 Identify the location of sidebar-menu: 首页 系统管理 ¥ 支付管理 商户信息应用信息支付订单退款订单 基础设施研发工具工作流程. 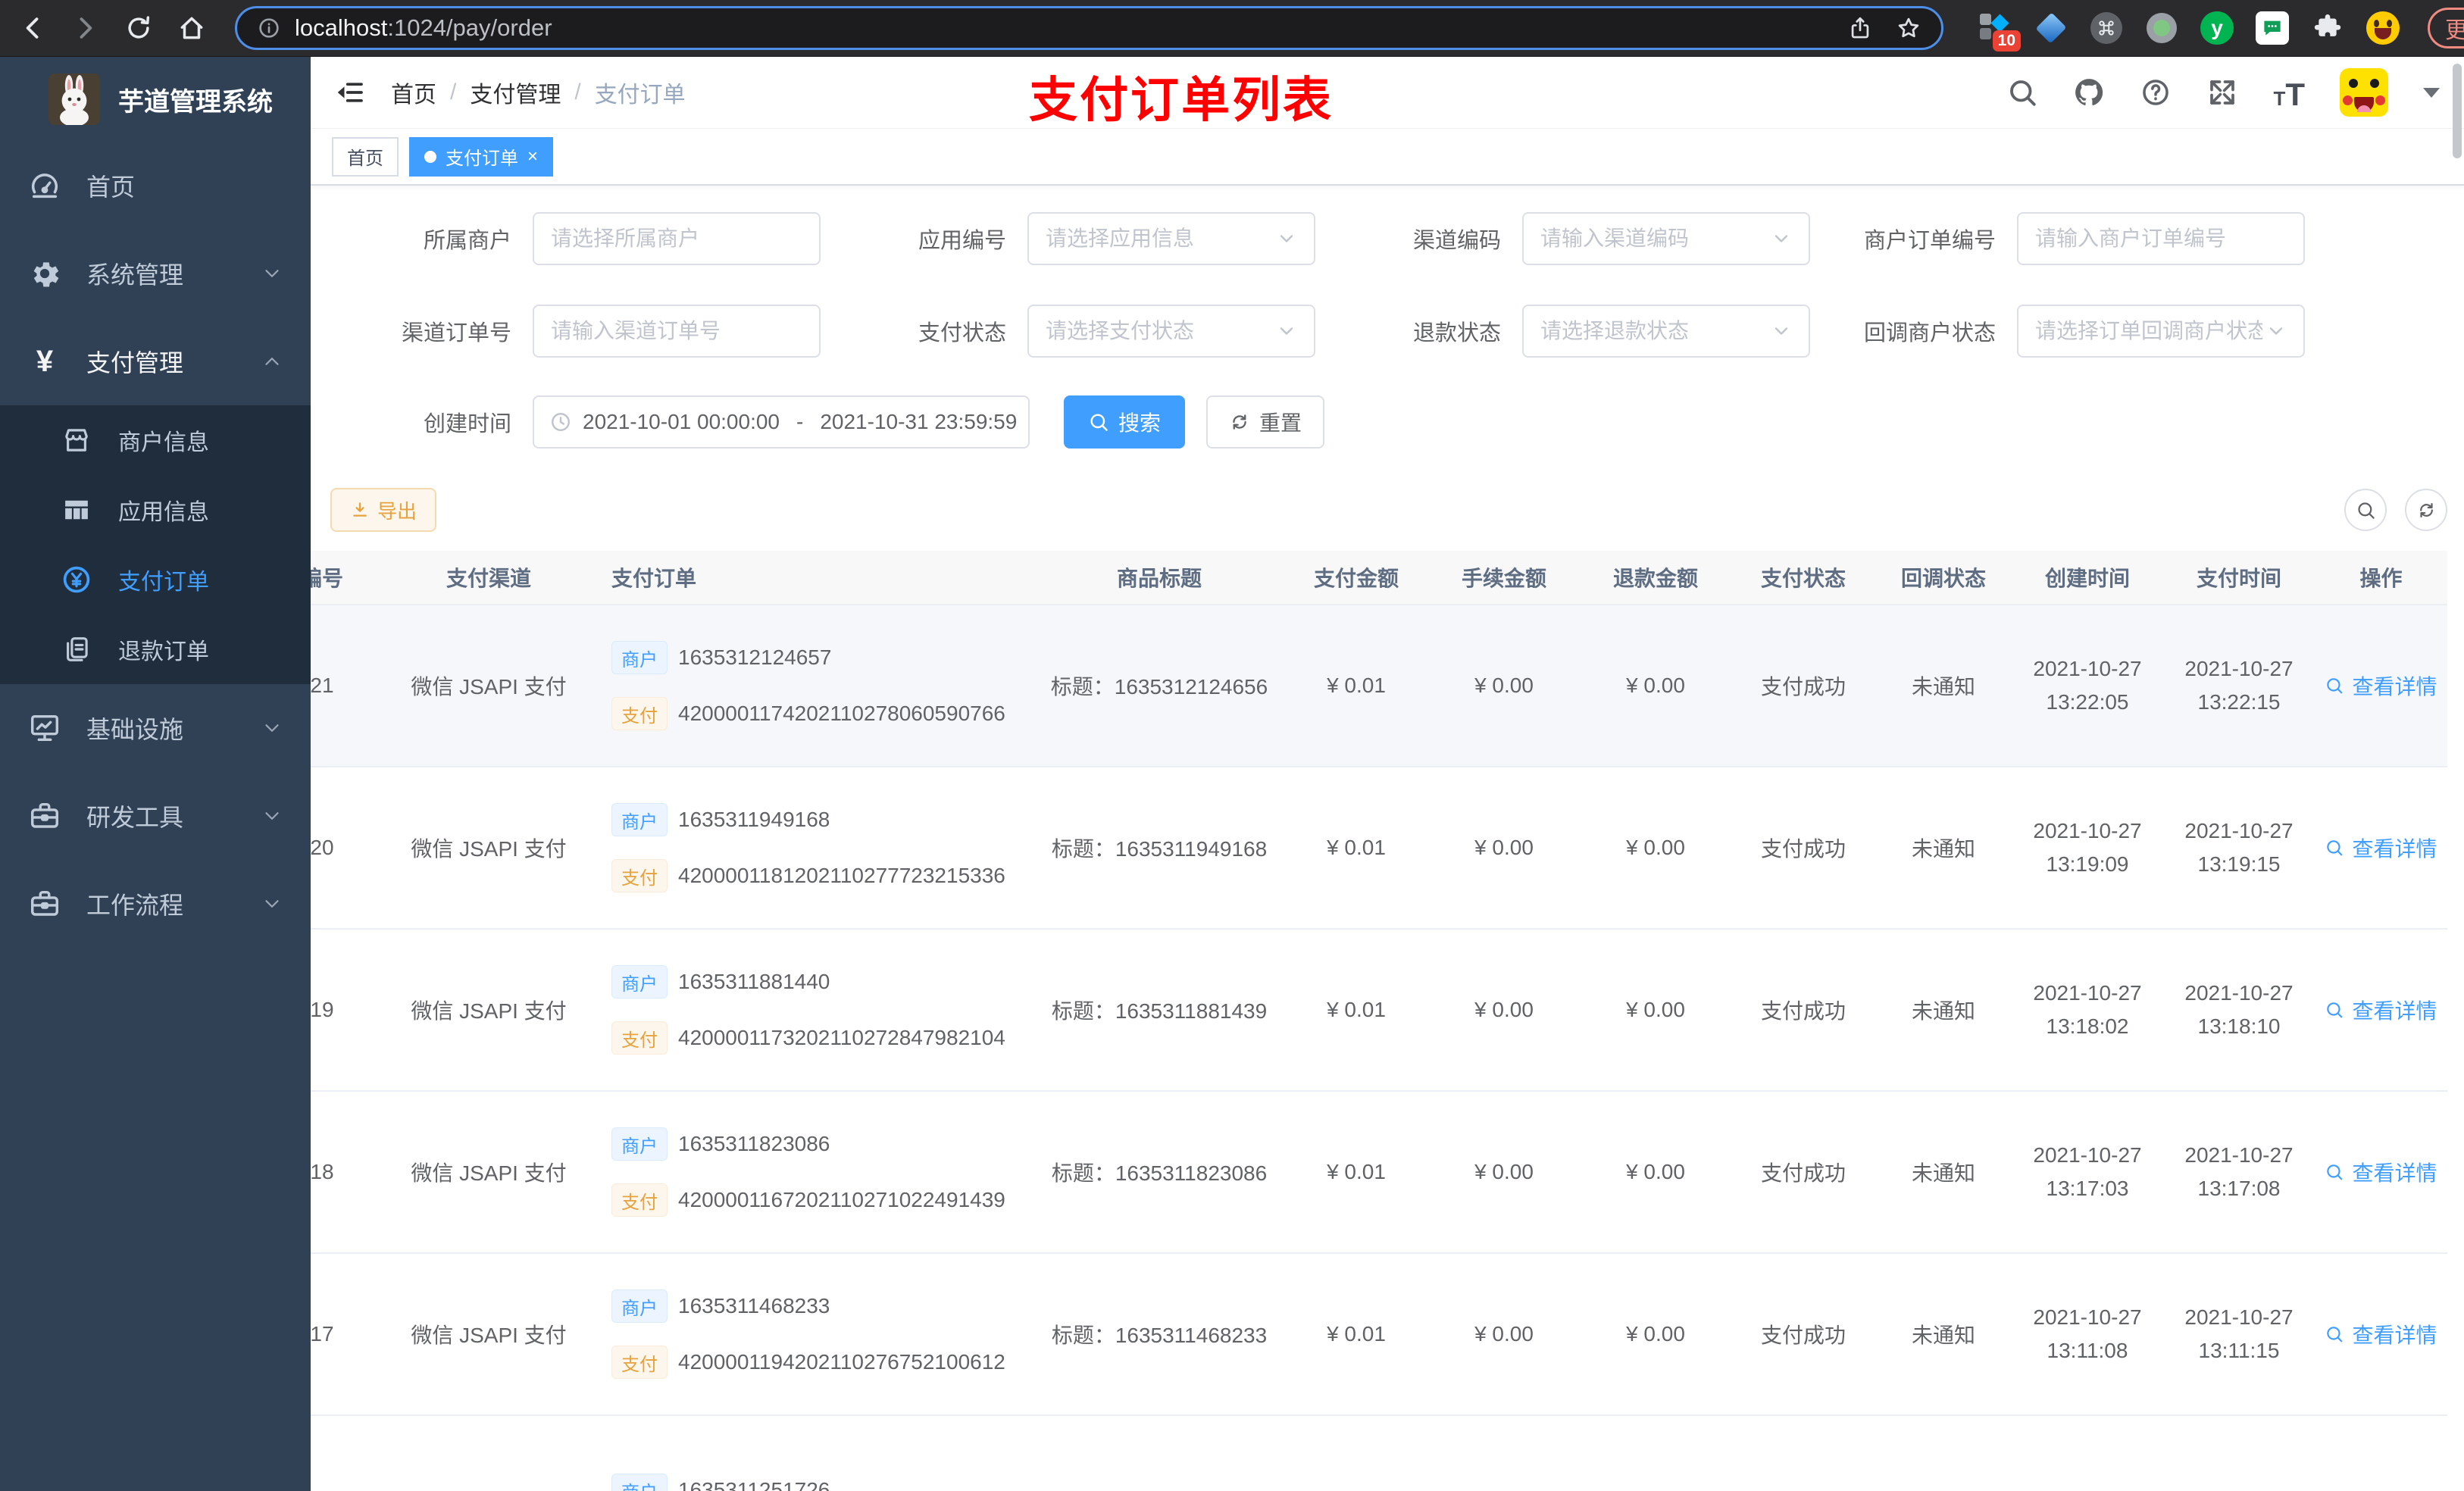
(155, 545).